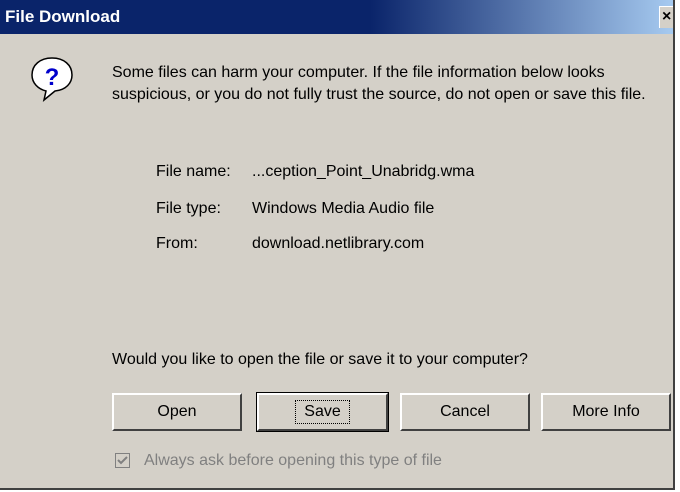 Image resolution: width=680 pixels, height=492 pixels. I want to click on close-icon: ×, so click(667, 16).